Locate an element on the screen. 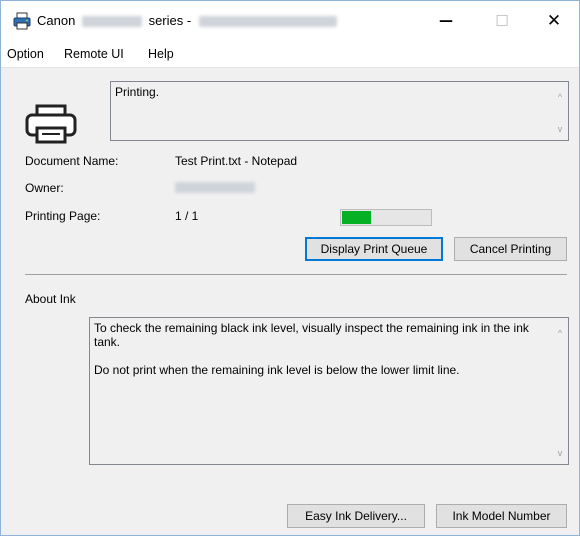 This screenshot has width=580, height=536. about-ink-heading: About Ink is located at coordinates (50, 299).